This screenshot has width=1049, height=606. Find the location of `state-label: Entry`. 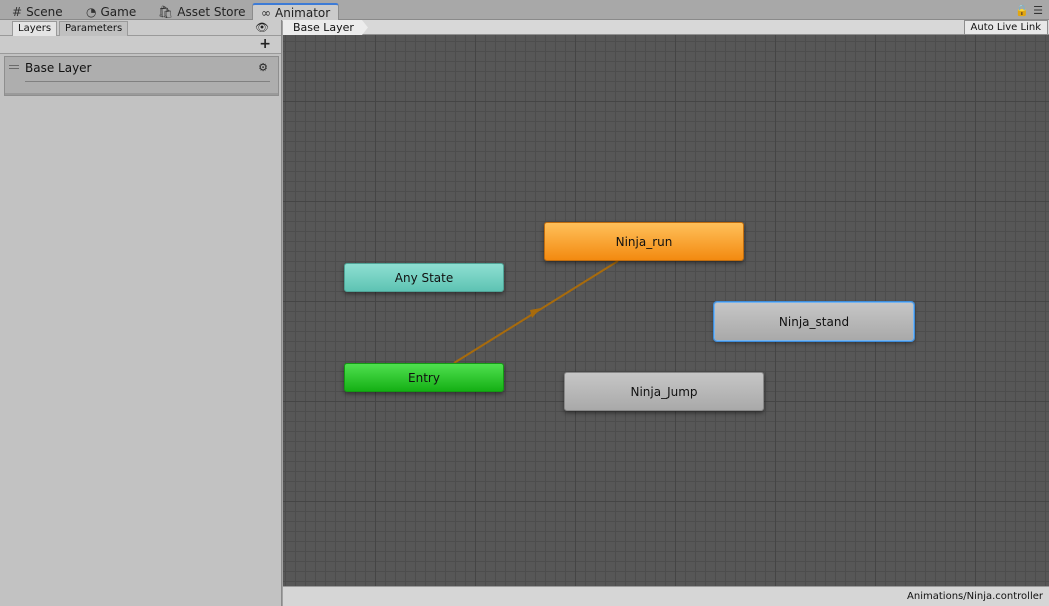

state-label: Entry is located at coordinates (424, 377).